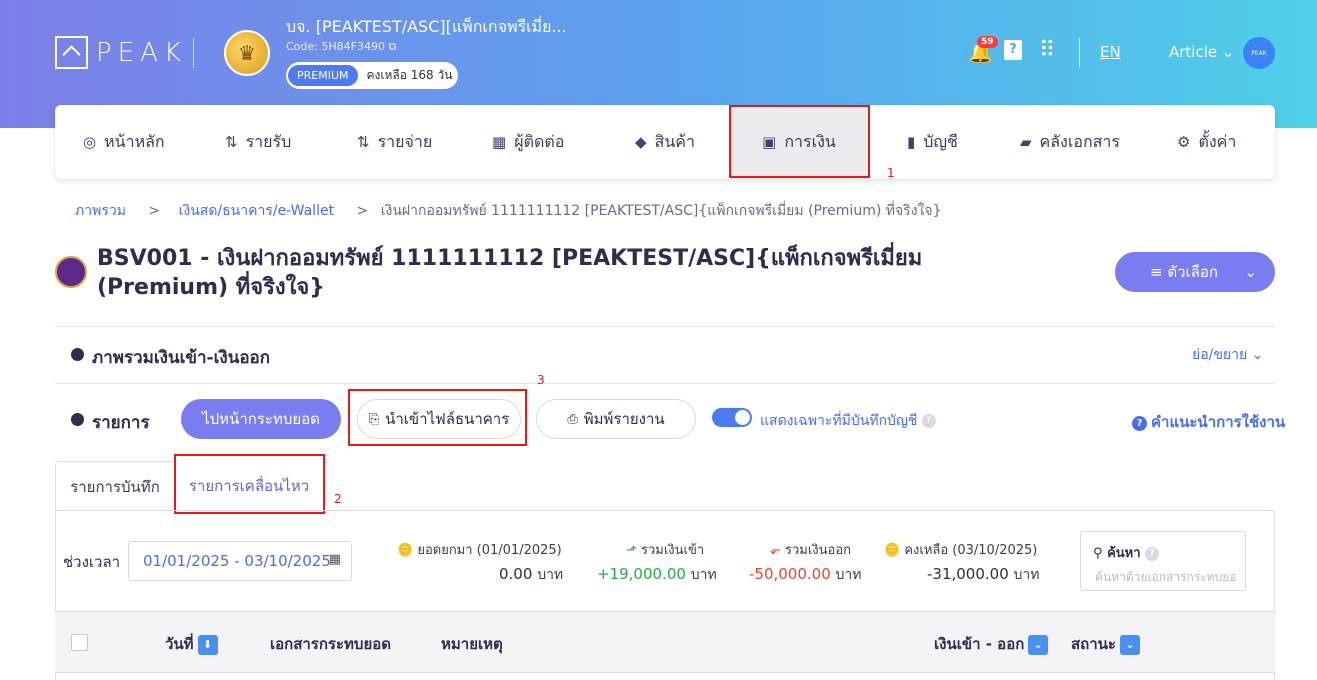 The image size is (1317, 680). Describe the element at coordinates (1013, 50) in the screenshot. I see `help-book-icon: ?` at that location.